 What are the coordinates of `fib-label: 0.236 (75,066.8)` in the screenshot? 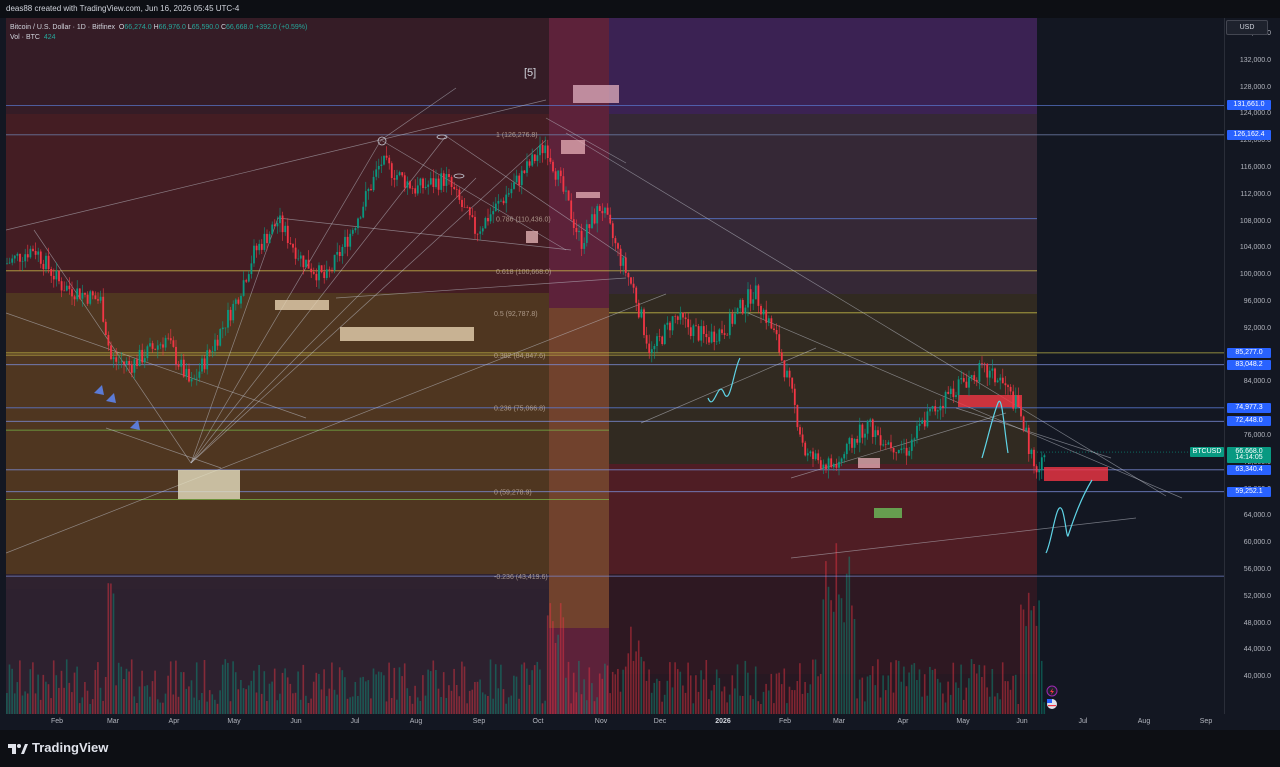 It's located at (519, 408).